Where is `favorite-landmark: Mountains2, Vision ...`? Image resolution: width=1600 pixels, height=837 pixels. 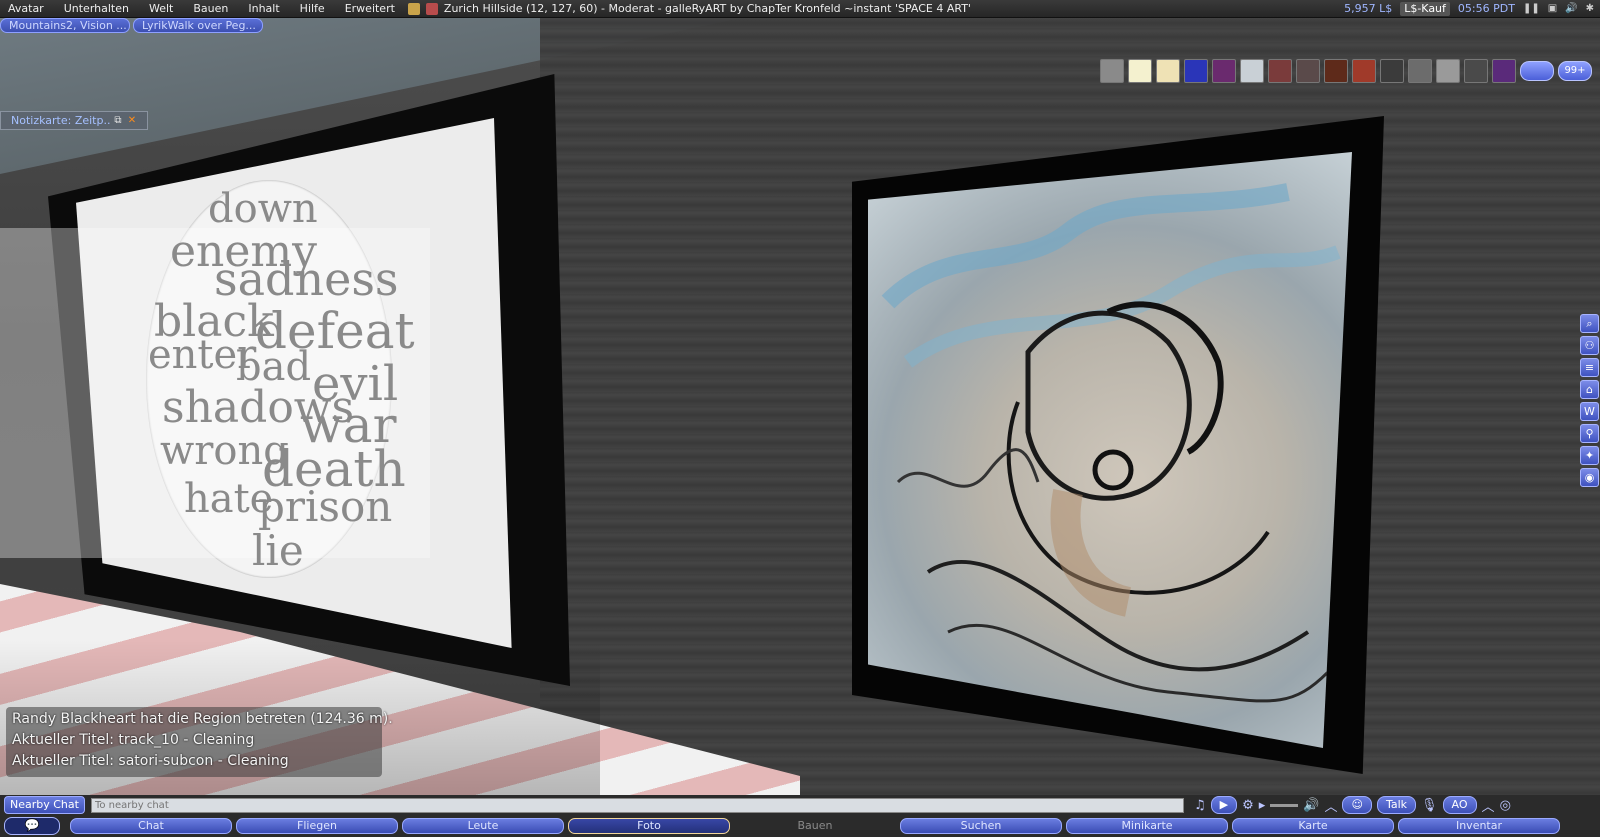
favorite-landmark: Mountains2, Vision ... is located at coordinates (65, 25).